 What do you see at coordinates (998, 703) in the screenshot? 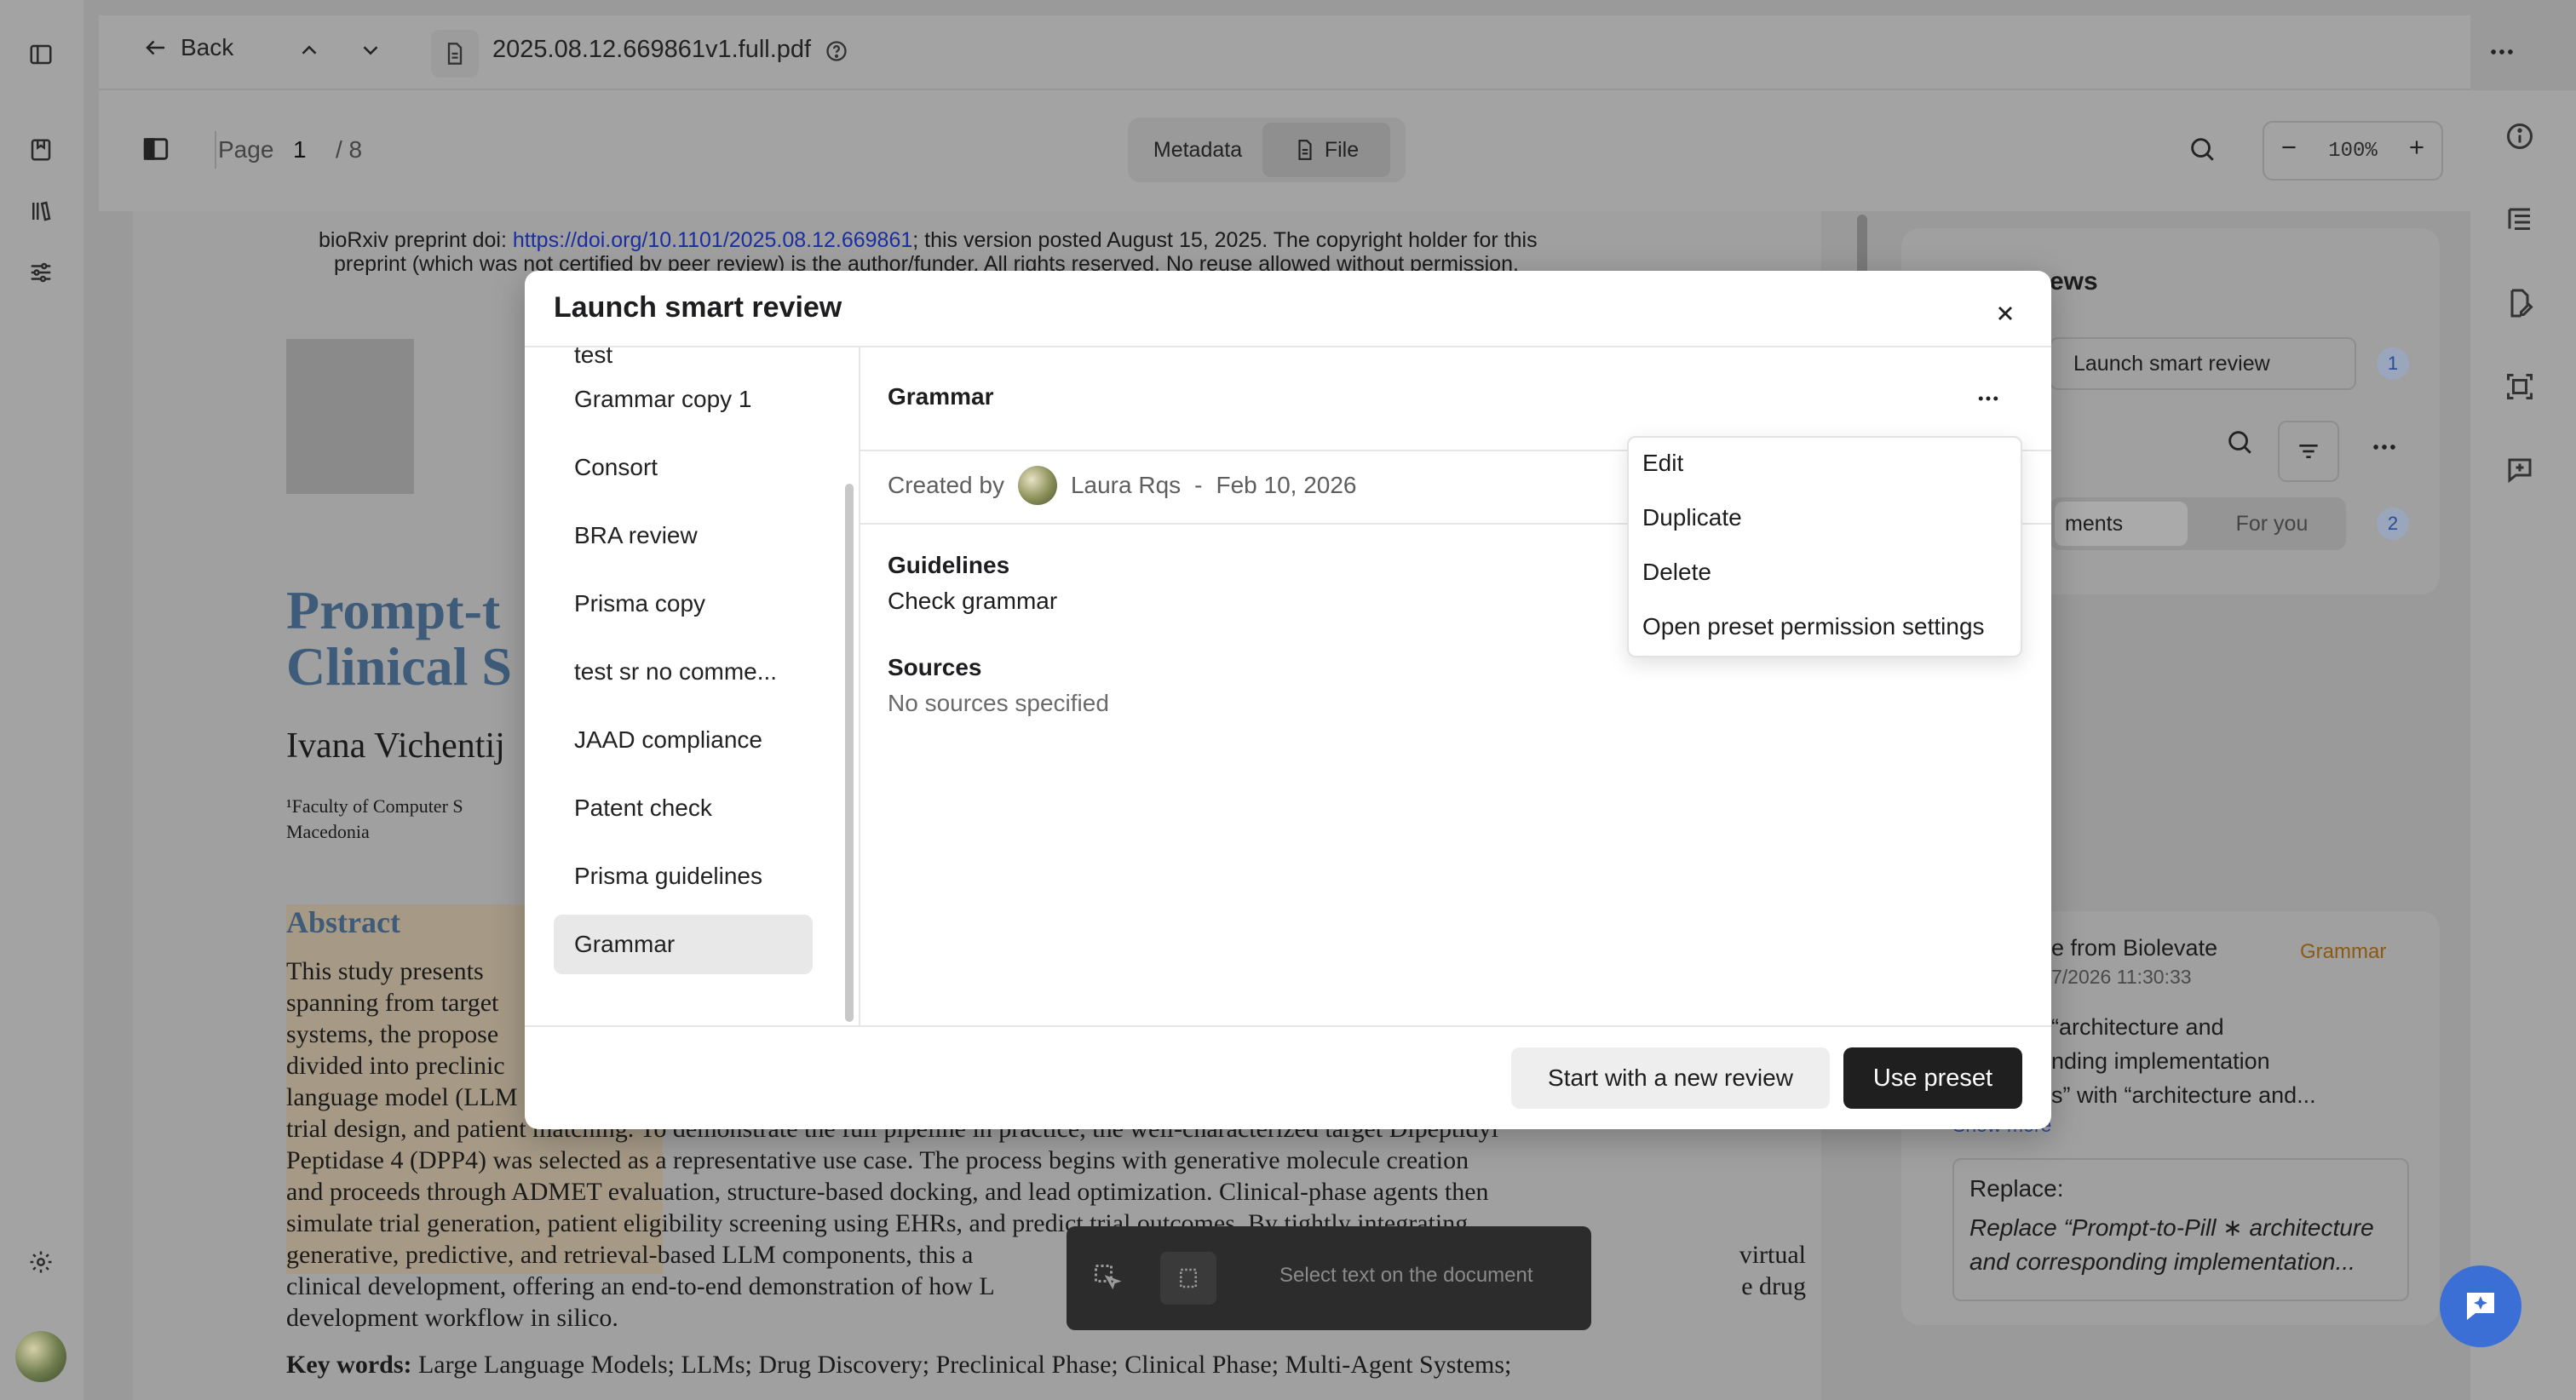
I see `sources-value: No sources specified` at bounding box center [998, 703].